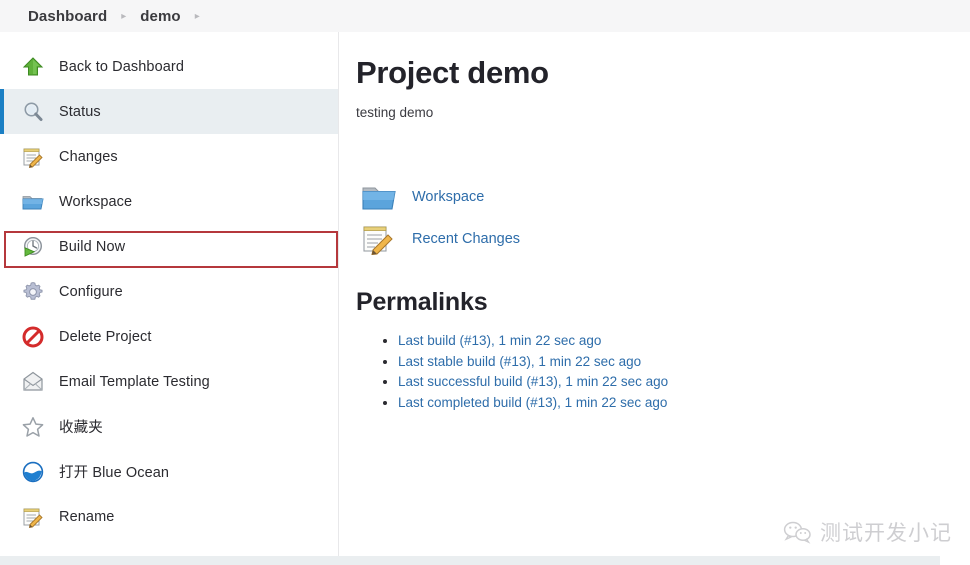 Image resolution: width=970 pixels, height=565 pixels. I want to click on sidebar-item-build-now: Build Now, so click(169, 246).